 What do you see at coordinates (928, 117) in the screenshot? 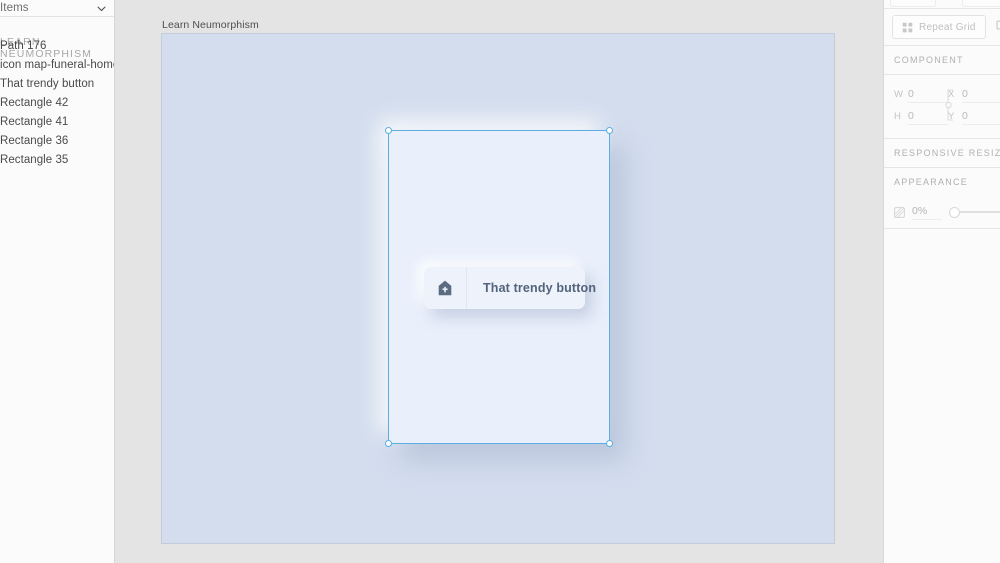
I see `height-value: 0` at bounding box center [928, 117].